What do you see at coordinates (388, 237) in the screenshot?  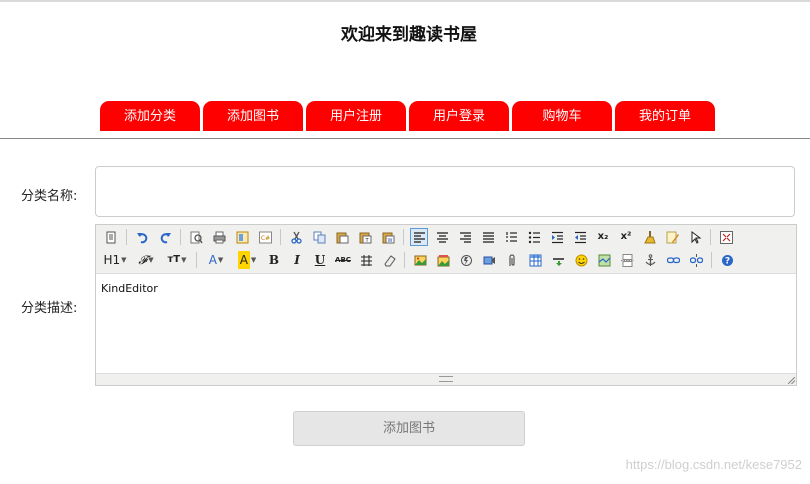 I see `paste-word-icon: W` at bounding box center [388, 237].